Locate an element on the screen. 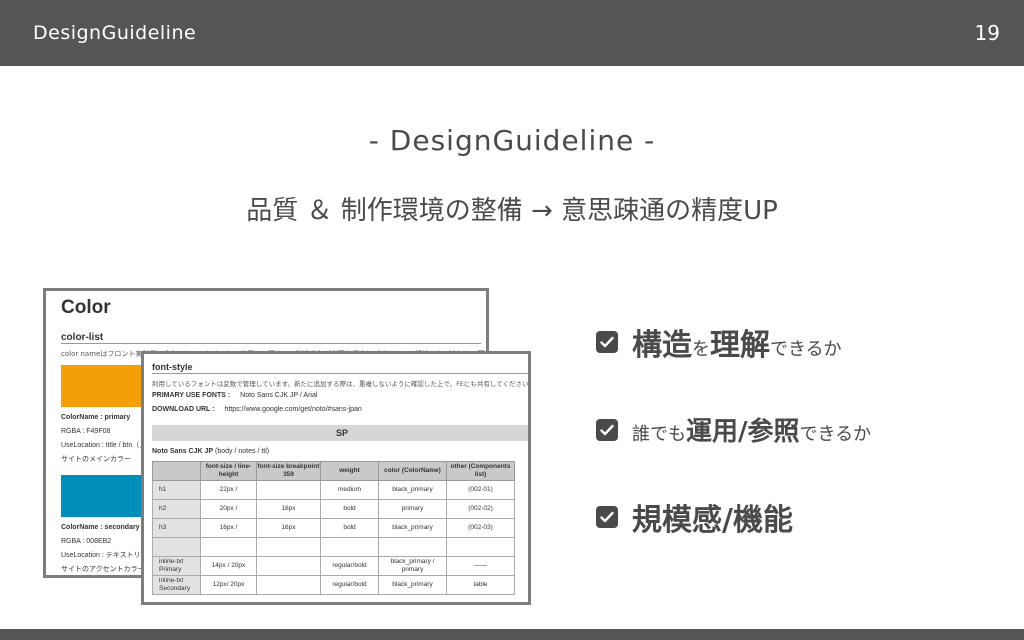 The width and height of the screenshot is (1024, 640). table-cell: inline-txt Secondary is located at coordinates (176, 585).